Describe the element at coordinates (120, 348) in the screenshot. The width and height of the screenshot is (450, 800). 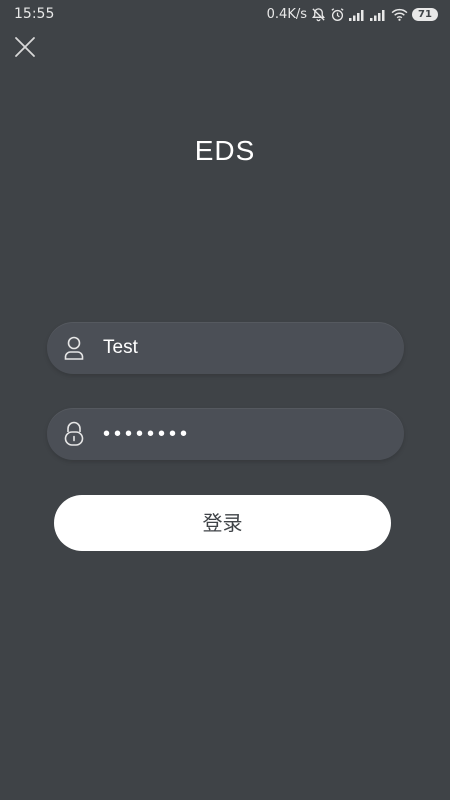
I see `username-input: Test` at that location.